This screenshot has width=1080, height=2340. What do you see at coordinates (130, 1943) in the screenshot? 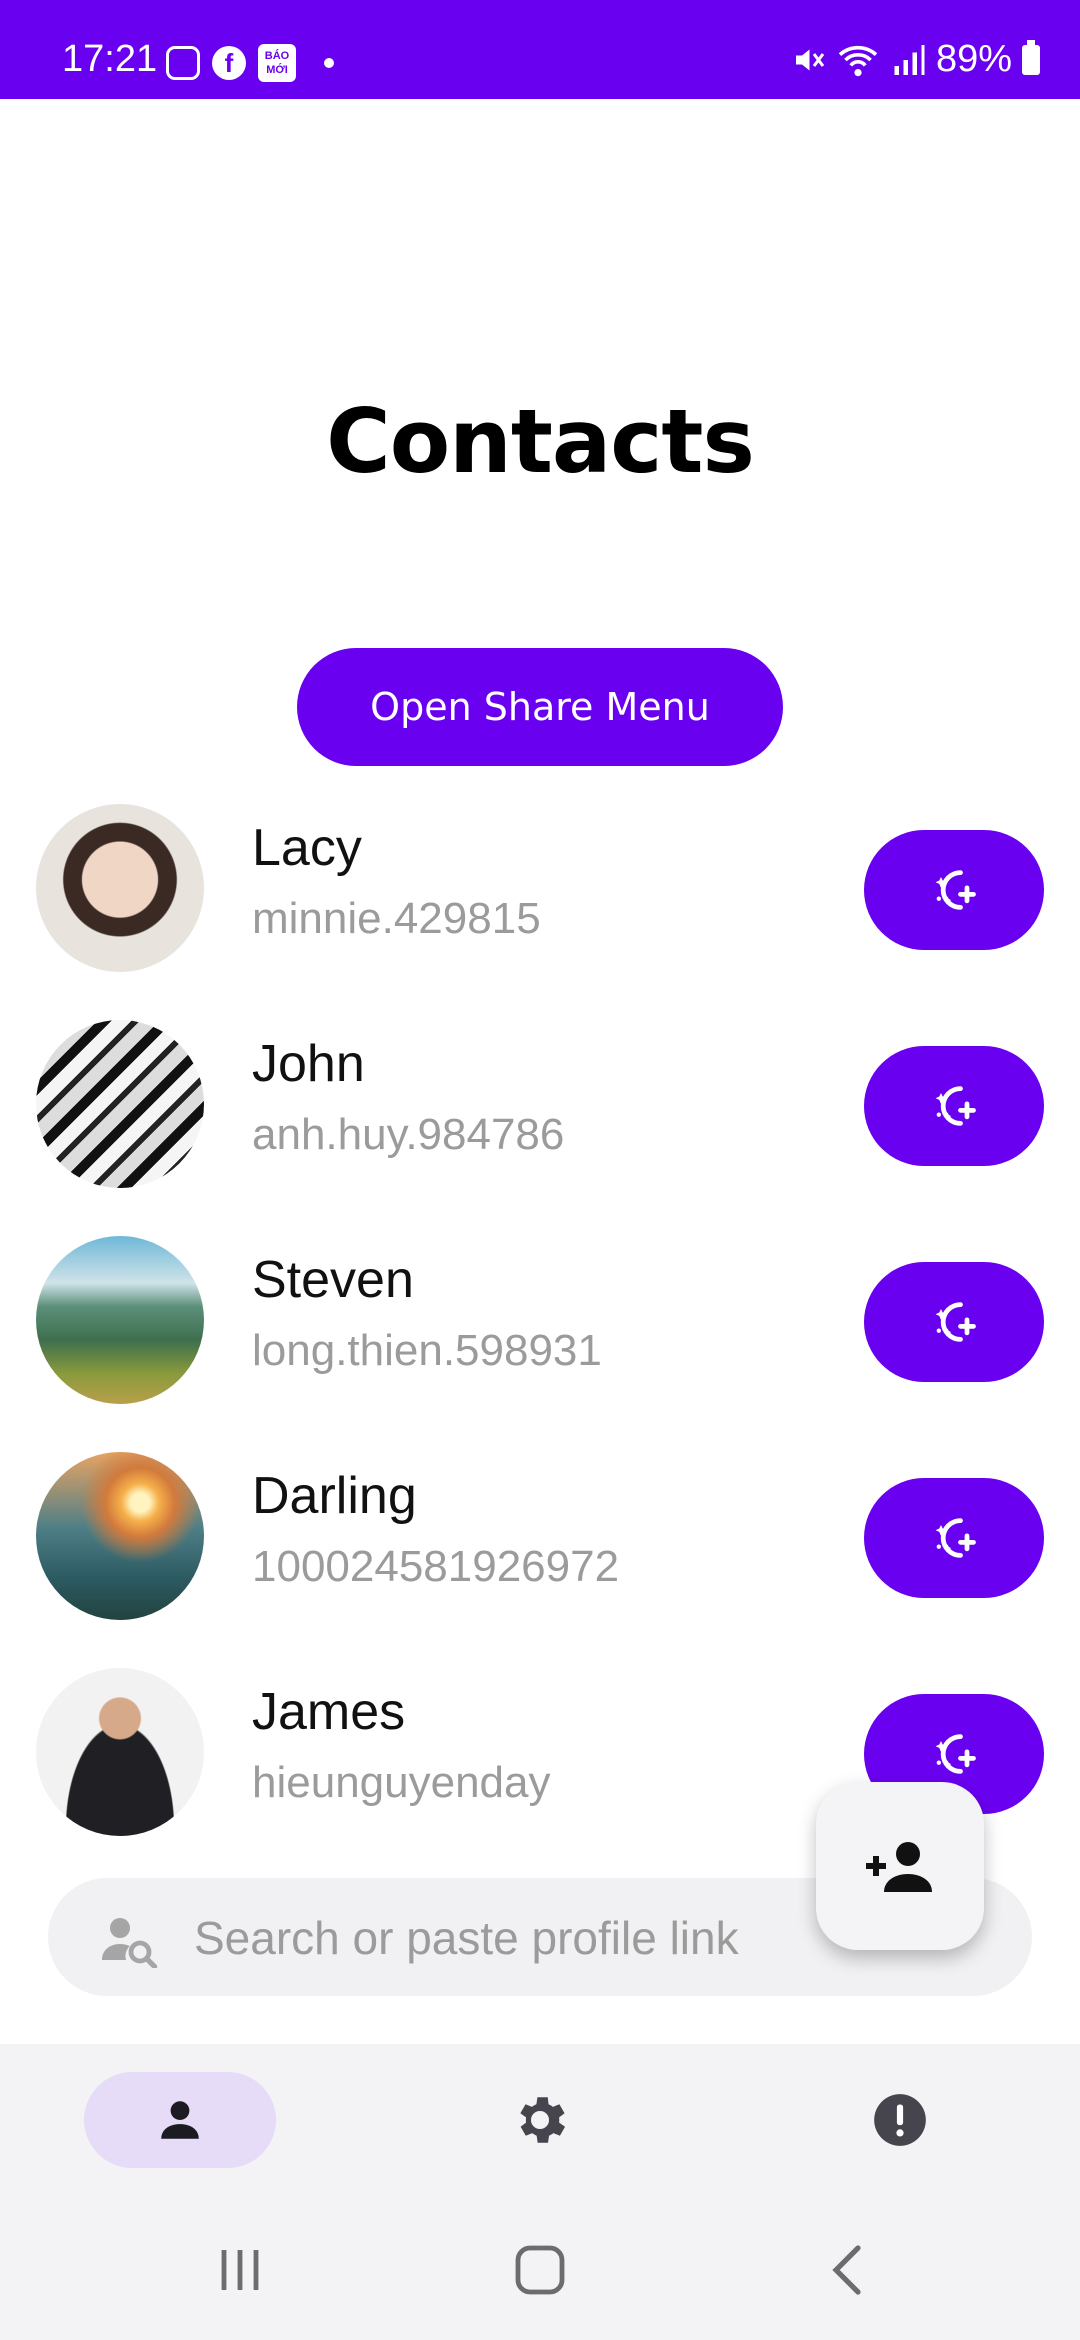
I see `person-search-icon` at bounding box center [130, 1943].